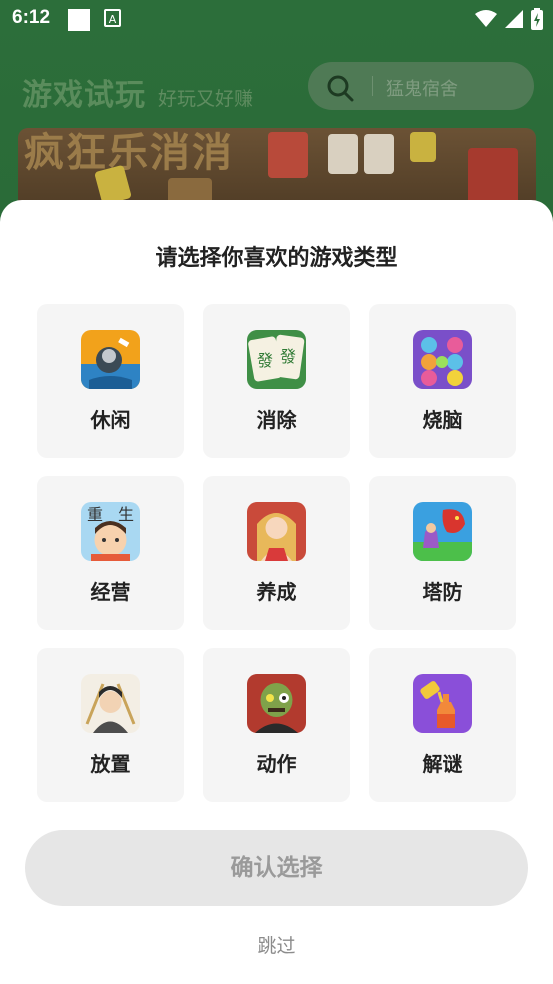 The width and height of the screenshot is (553, 984). Describe the element at coordinates (372, 86) in the screenshot. I see `search-divider` at that location.